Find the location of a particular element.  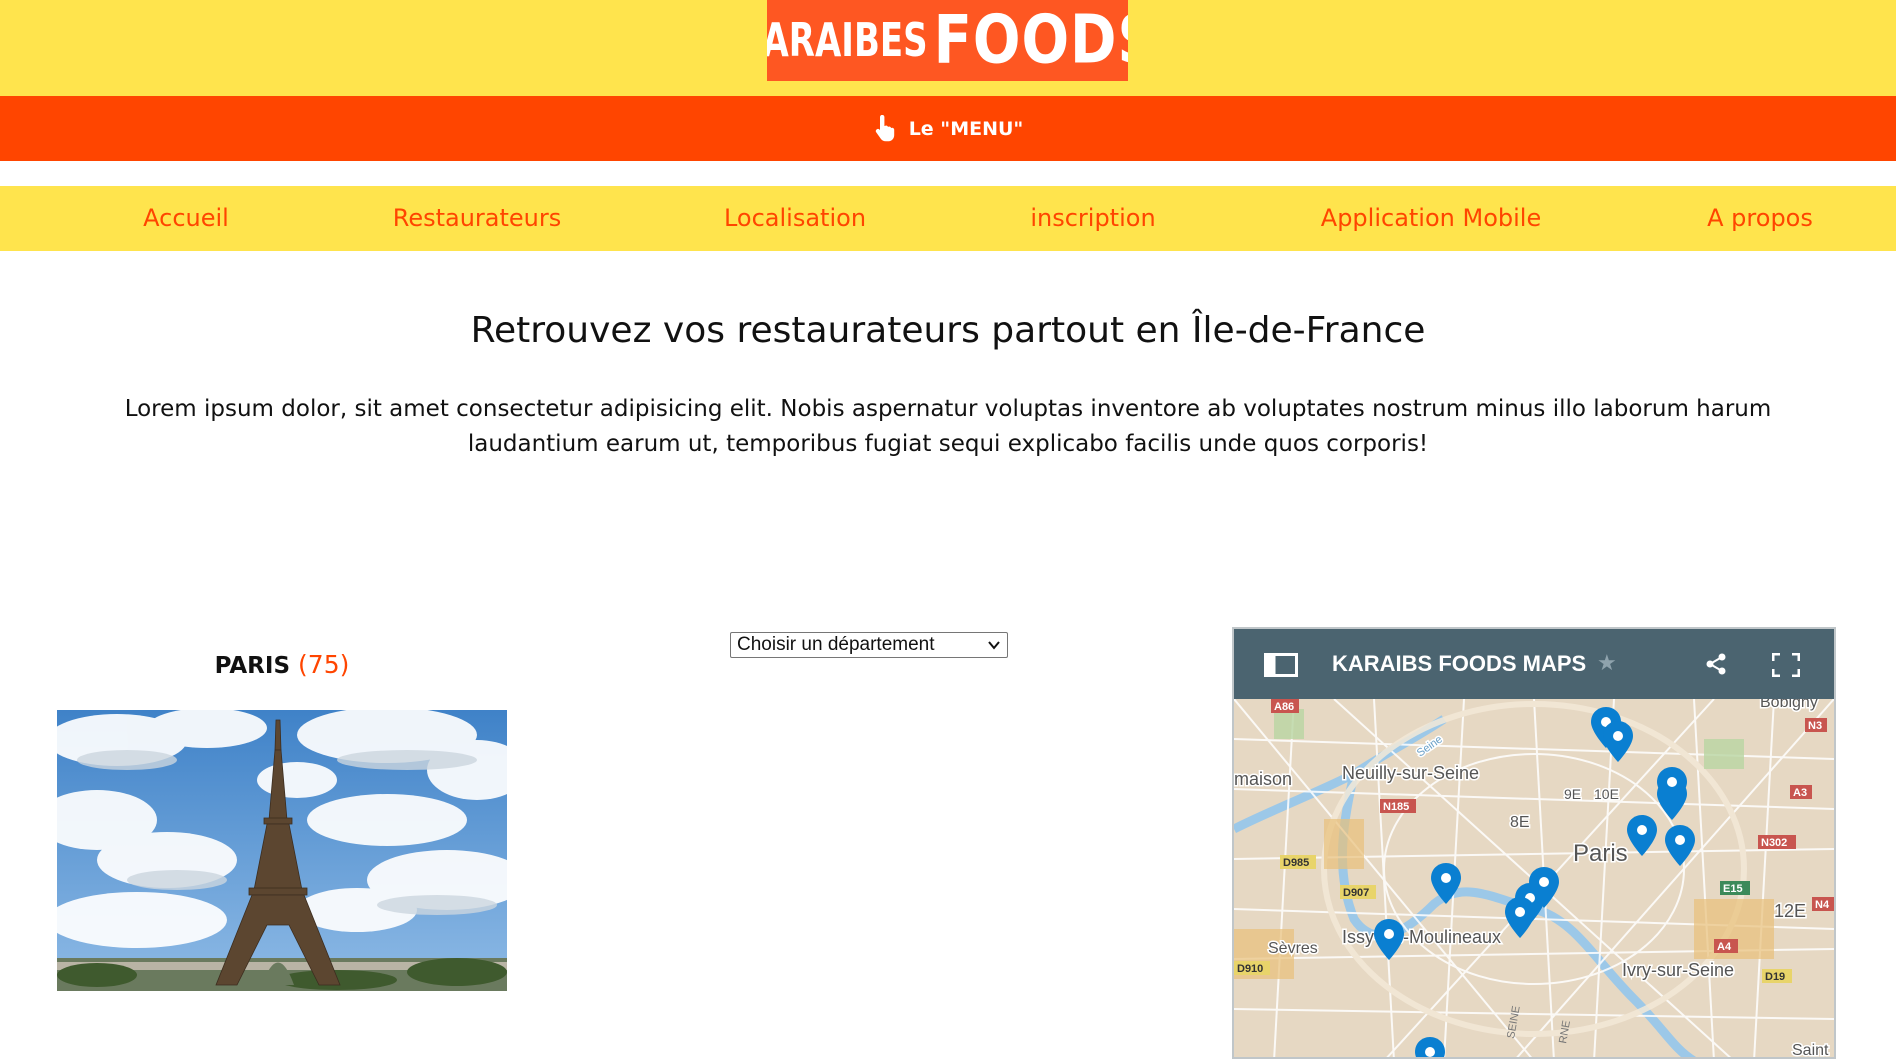

logo-text-right: FOODS is located at coordinates (1030, 40).